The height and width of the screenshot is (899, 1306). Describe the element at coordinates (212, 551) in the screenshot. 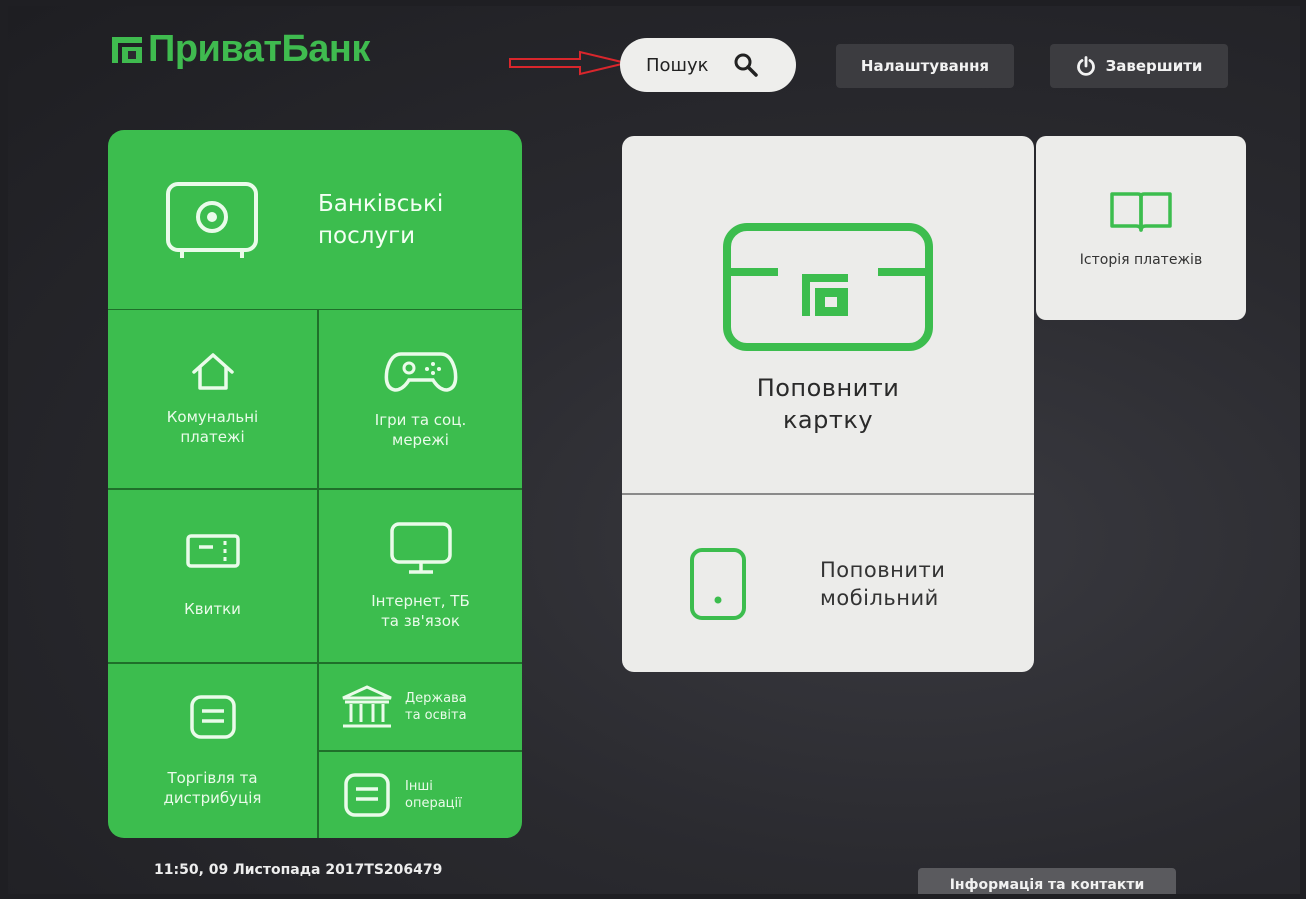

I see `ticket-icon` at that location.